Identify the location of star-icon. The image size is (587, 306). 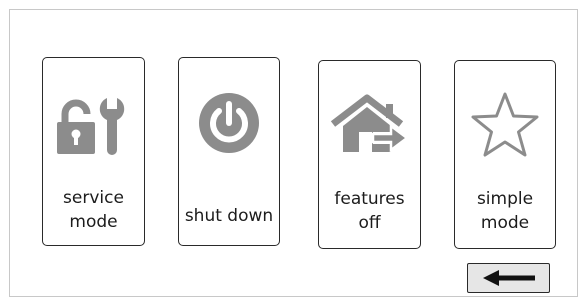
(505, 125).